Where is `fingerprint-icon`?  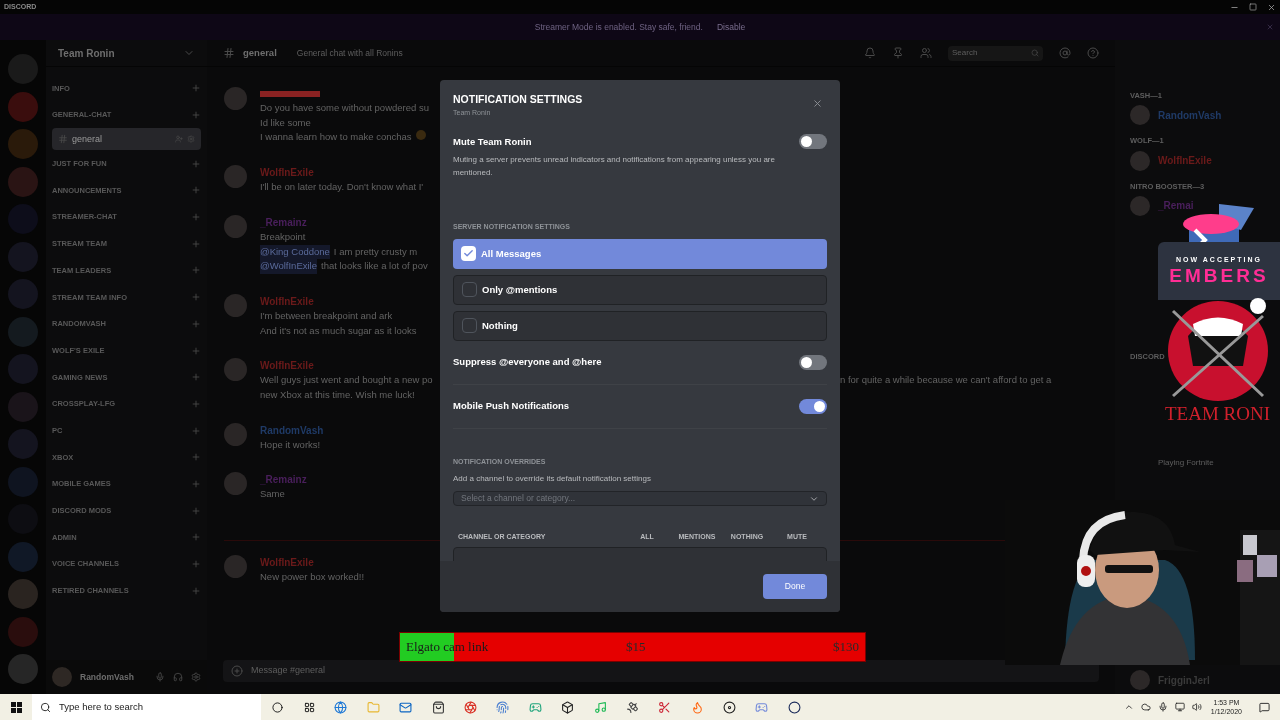
fingerprint-icon is located at coordinates (503, 707).